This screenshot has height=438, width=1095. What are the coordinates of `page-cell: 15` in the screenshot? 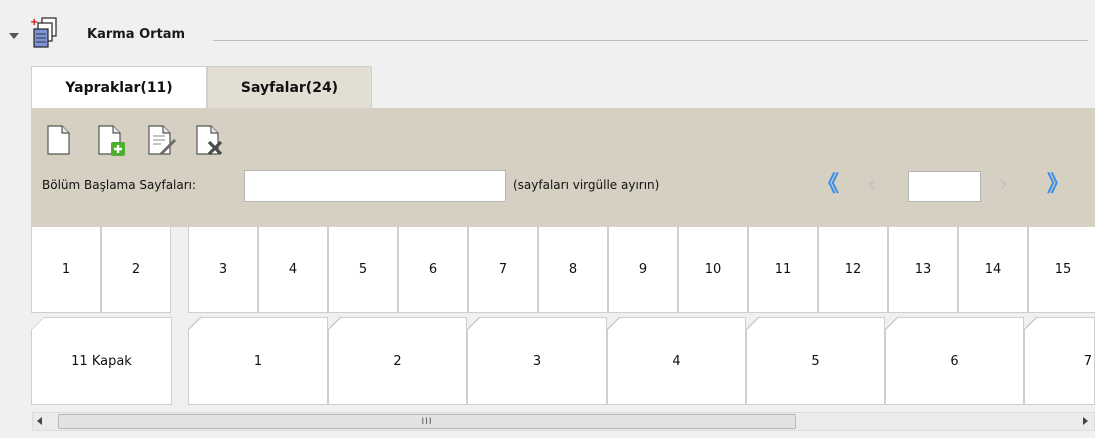 It's located at (1061, 270).